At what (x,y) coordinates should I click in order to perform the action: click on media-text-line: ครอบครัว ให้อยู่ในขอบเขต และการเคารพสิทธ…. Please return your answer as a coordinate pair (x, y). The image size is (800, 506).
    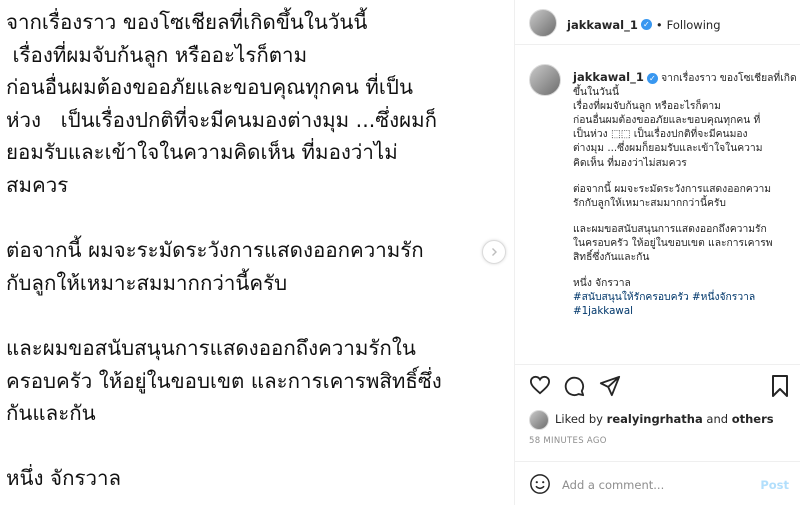
    Looking at the image, I should click on (224, 380).